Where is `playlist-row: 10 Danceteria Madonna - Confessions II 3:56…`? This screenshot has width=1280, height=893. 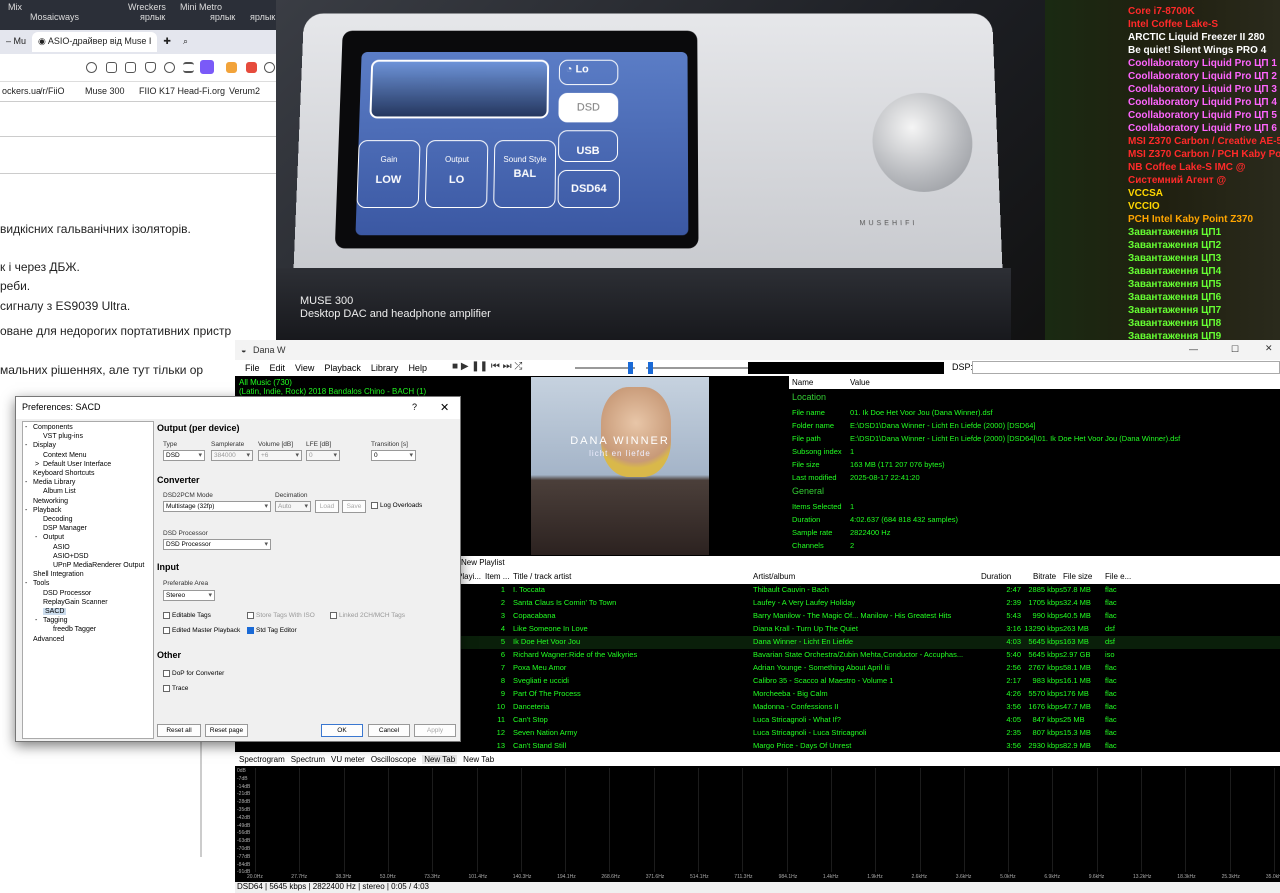 playlist-row: 10 Danceteria Madonna - Confessions II 3:56… is located at coordinates (868, 707).